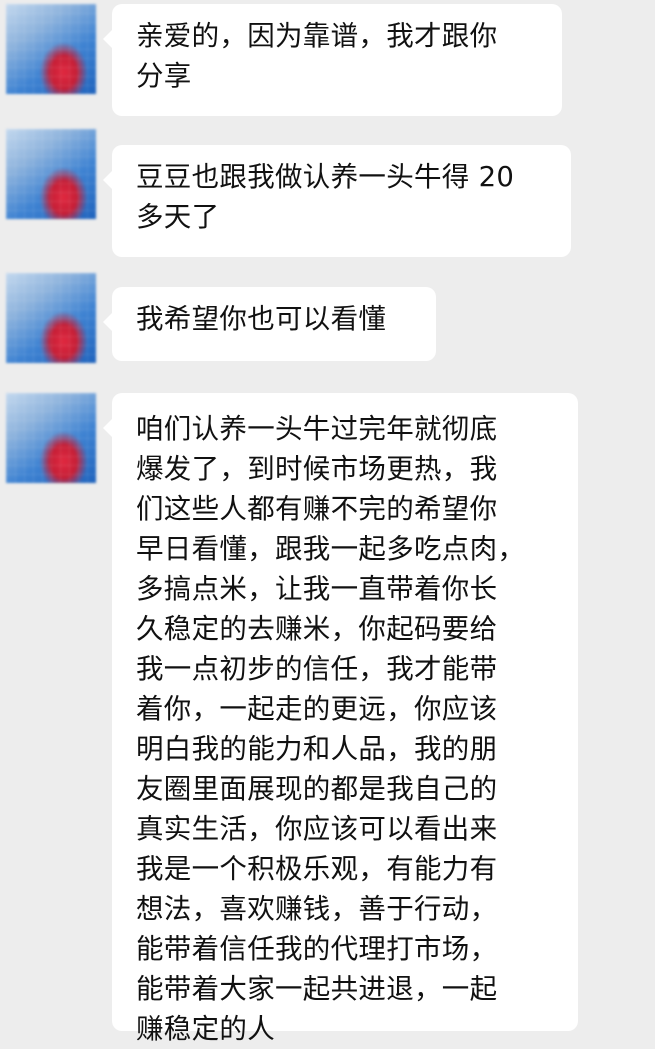 Image resolution: width=655 pixels, height=1049 pixels. Describe the element at coordinates (269, 324) in the screenshot. I see `message-bubble: 我希望你也可以看懂` at that location.